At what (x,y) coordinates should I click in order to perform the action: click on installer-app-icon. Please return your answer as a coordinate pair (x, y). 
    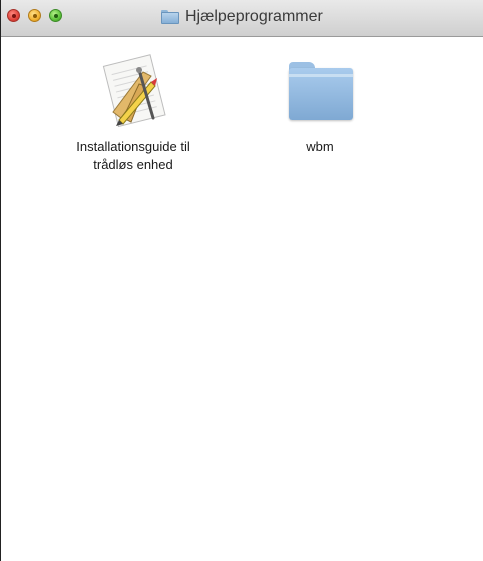
    Looking at the image, I should click on (133, 92).